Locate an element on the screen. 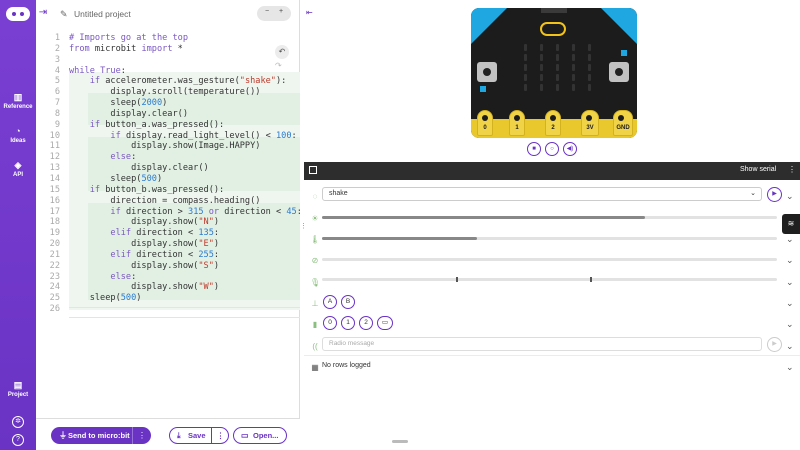 This screenshot has width=800, height=450. save-more-options-button: ⋮ is located at coordinates (220, 435).